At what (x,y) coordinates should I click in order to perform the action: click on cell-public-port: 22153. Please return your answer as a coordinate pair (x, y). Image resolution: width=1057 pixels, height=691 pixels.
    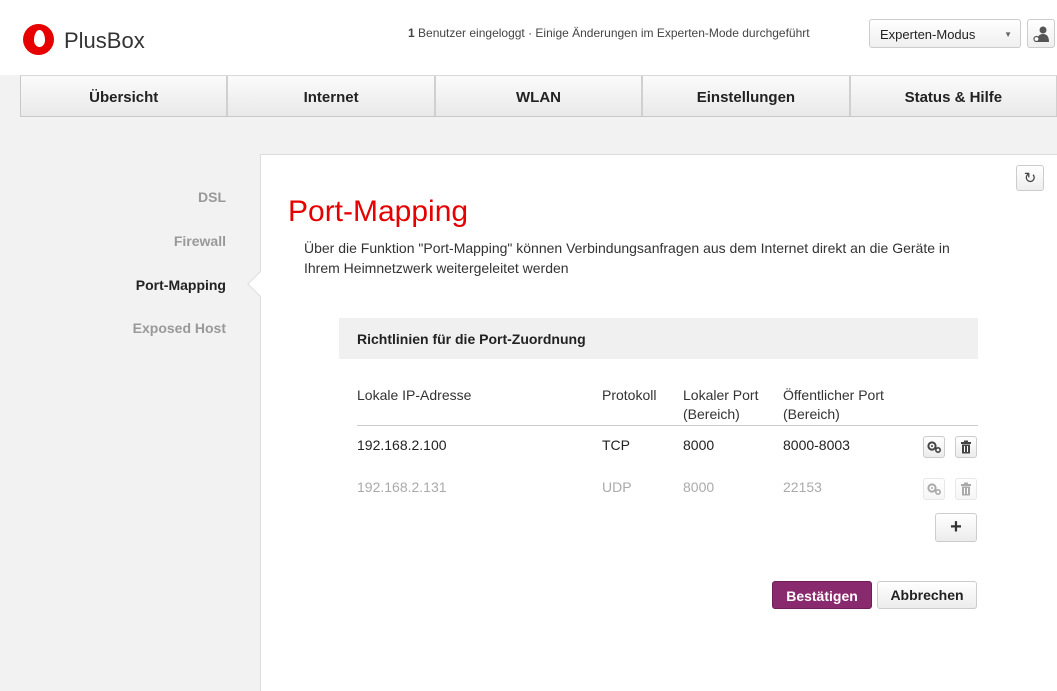
    Looking at the image, I should click on (802, 487).